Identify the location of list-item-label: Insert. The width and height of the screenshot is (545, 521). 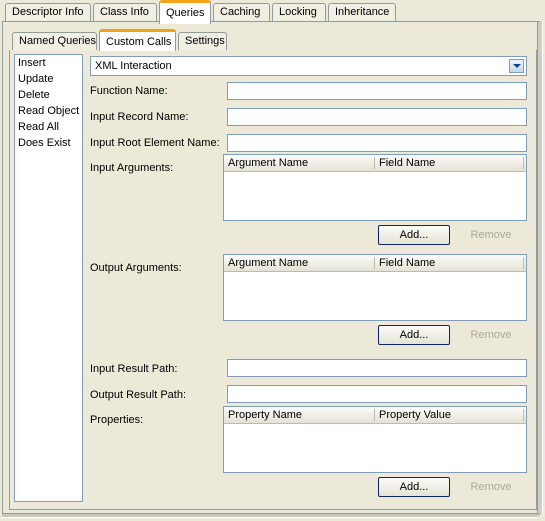
(32, 63).